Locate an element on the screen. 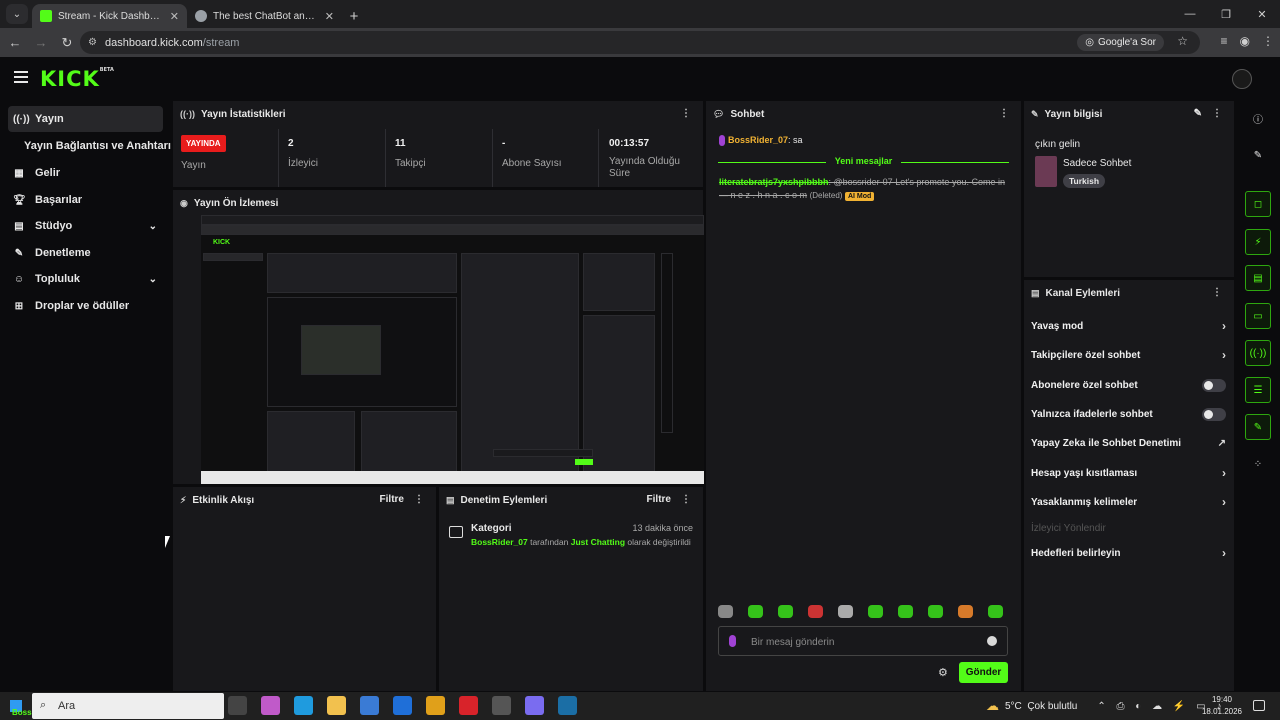 The height and width of the screenshot is (720, 1280). bookmark-star-icon: ☆ is located at coordinates (1182, 41).